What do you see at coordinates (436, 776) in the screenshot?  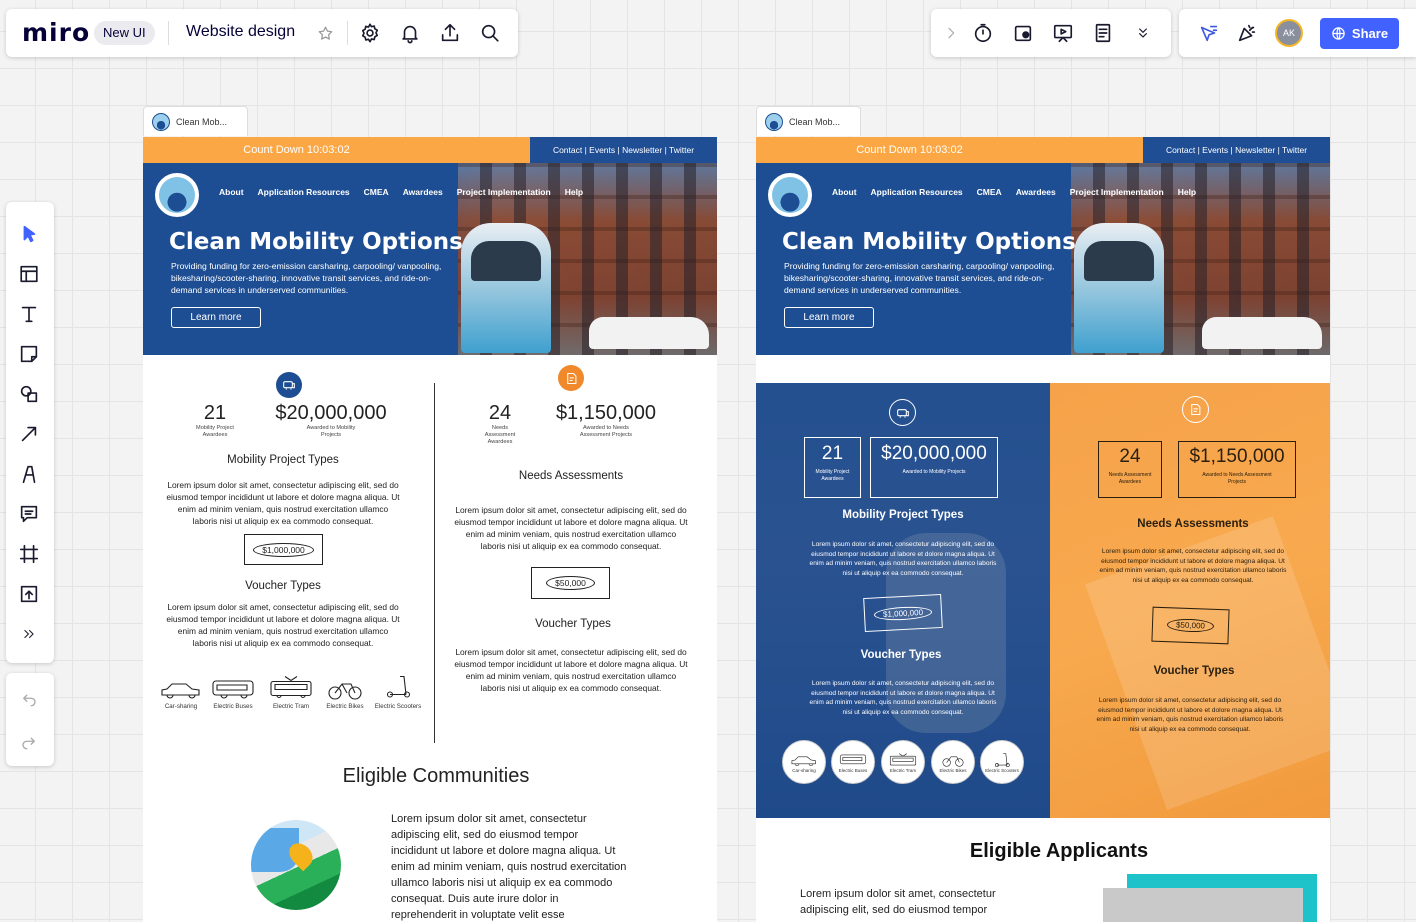 I see `section-title-large: Eligible Communities` at bounding box center [436, 776].